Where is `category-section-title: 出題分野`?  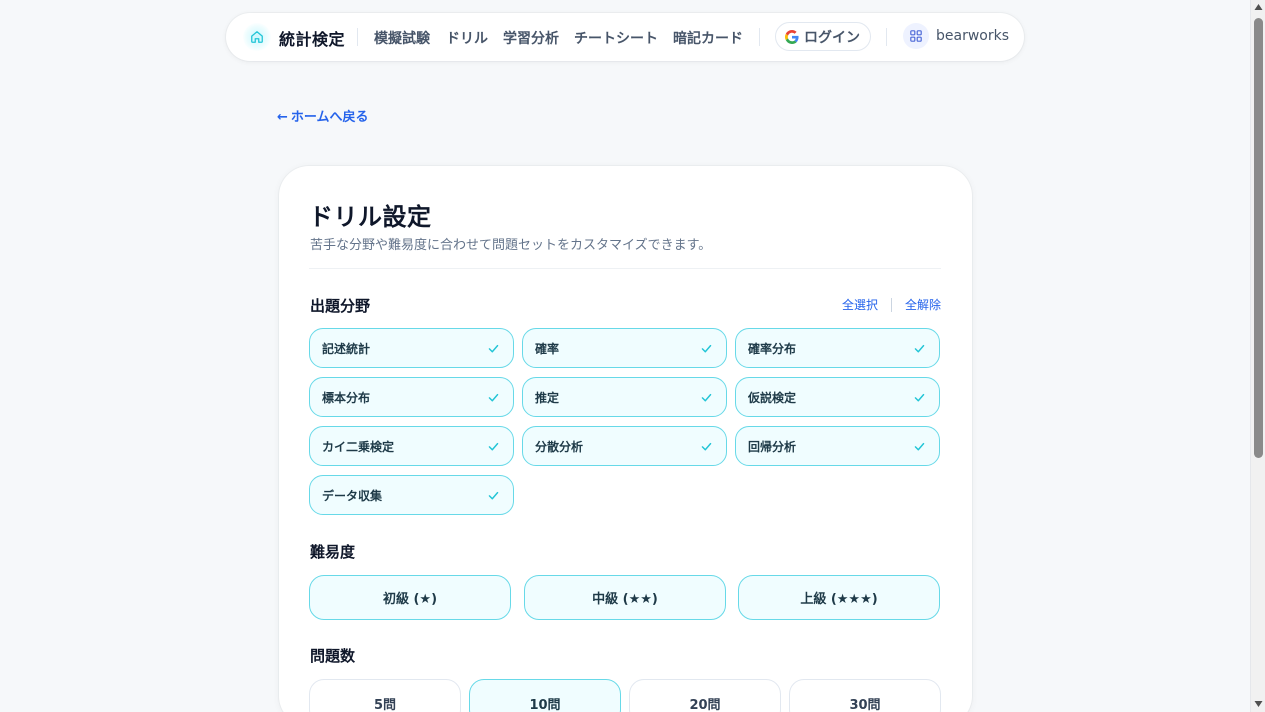 category-section-title: 出題分野 is located at coordinates (340, 306).